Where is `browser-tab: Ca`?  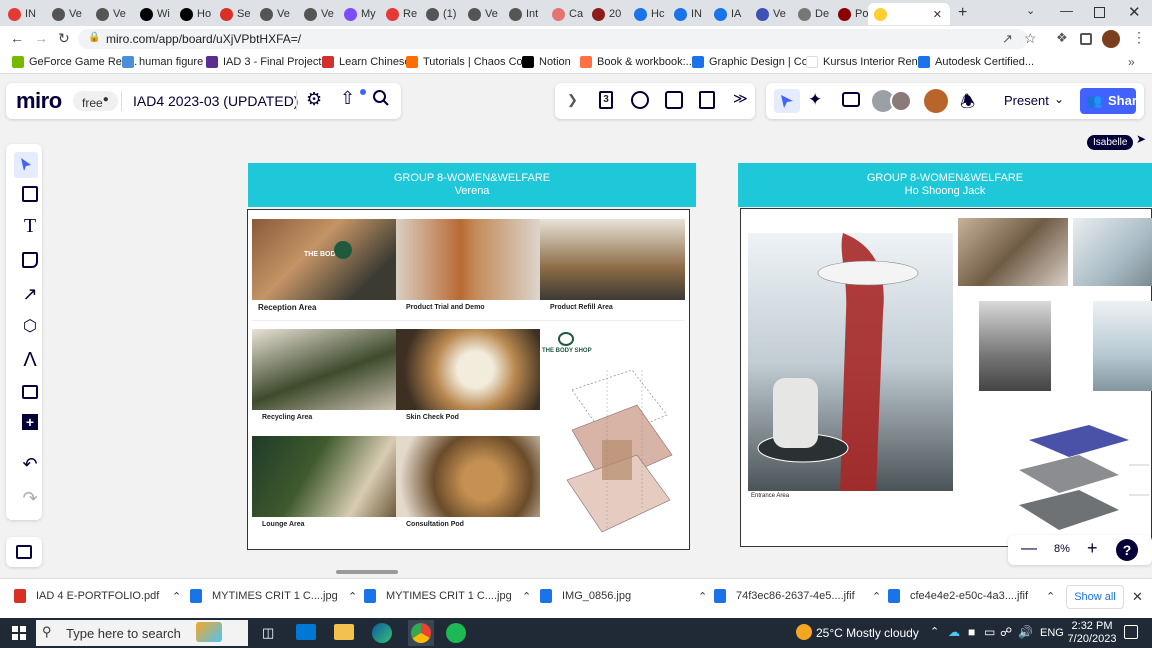
browser-tab: Ca is located at coordinates (566, 14).